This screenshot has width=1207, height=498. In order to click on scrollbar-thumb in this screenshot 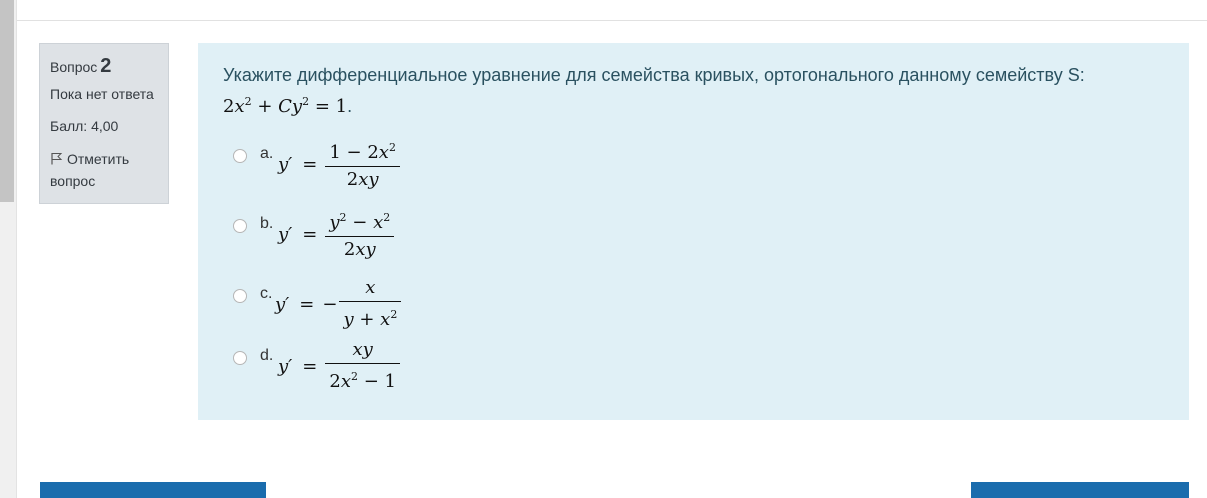, I will do `click(7, 101)`.